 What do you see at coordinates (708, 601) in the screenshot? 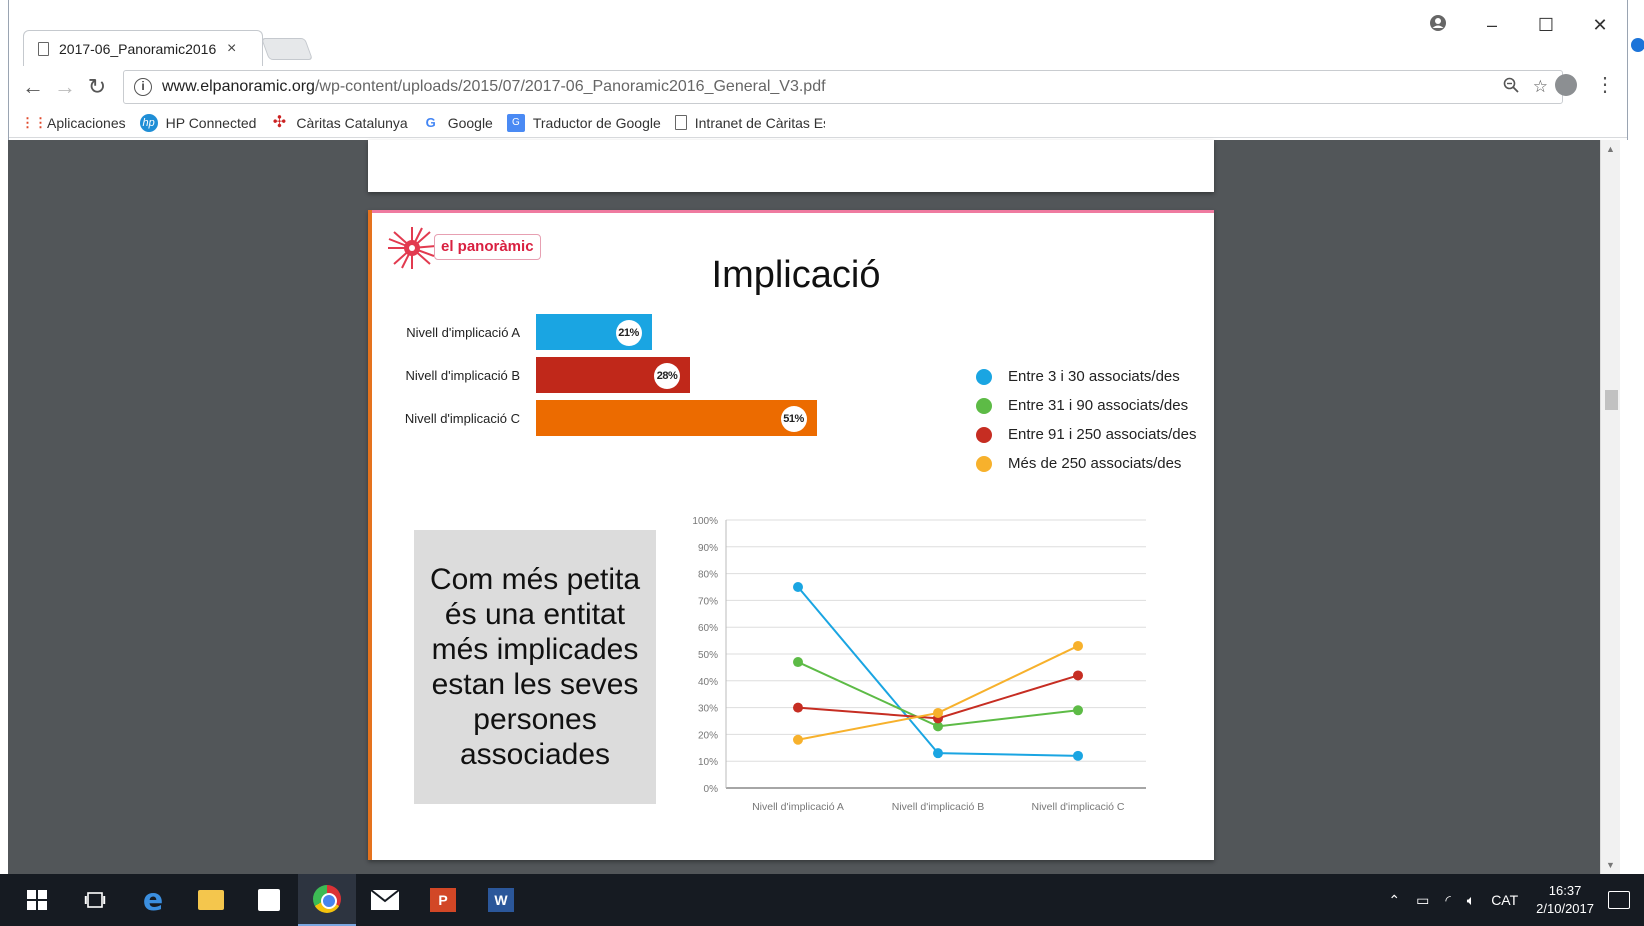
I see `y-tick-label: 70%` at bounding box center [708, 601].